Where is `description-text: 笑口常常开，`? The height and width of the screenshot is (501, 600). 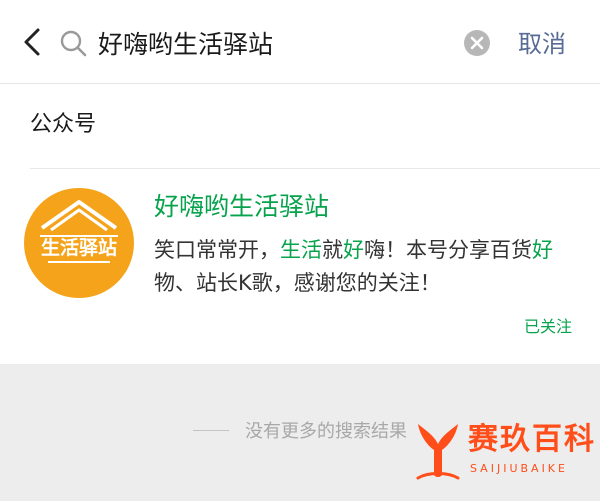
description-text: 笑口常常开， is located at coordinates (217, 250).